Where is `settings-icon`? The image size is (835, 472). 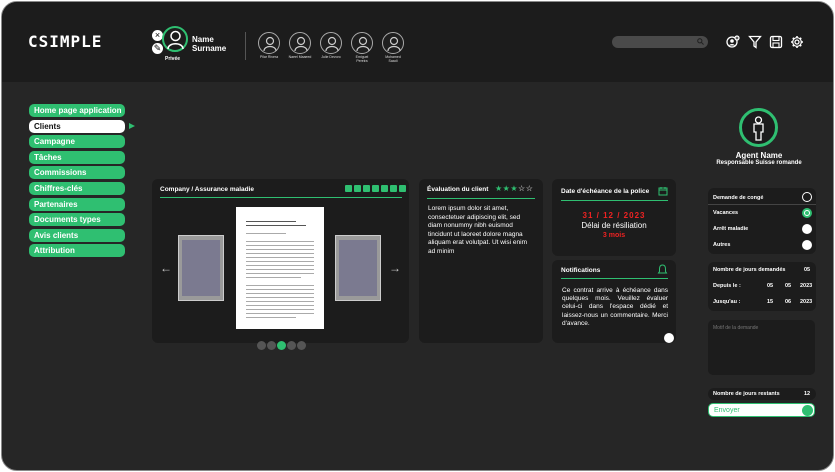 settings-icon is located at coordinates (797, 42).